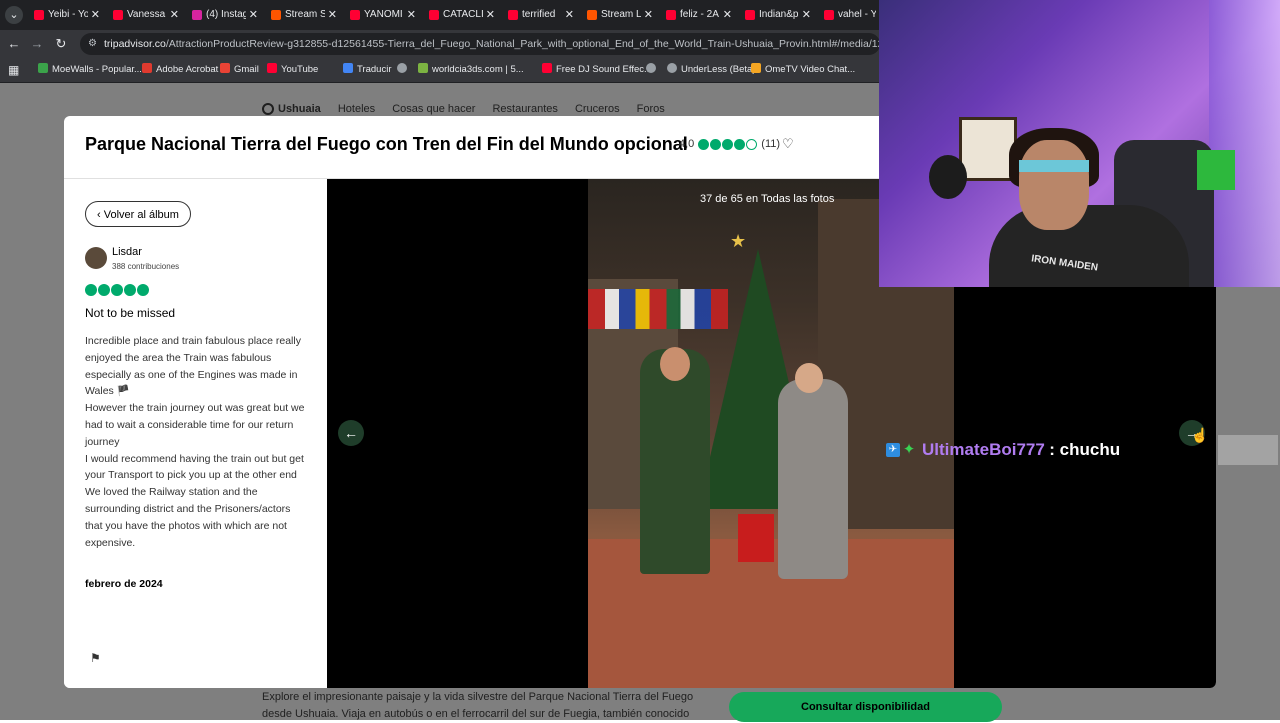 The width and height of the screenshot is (1280, 723). What do you see at coordinates (461, 15) in the screenshot?
I see `browser-tab: CATACLI ✕` at bounding box center [461, 15].